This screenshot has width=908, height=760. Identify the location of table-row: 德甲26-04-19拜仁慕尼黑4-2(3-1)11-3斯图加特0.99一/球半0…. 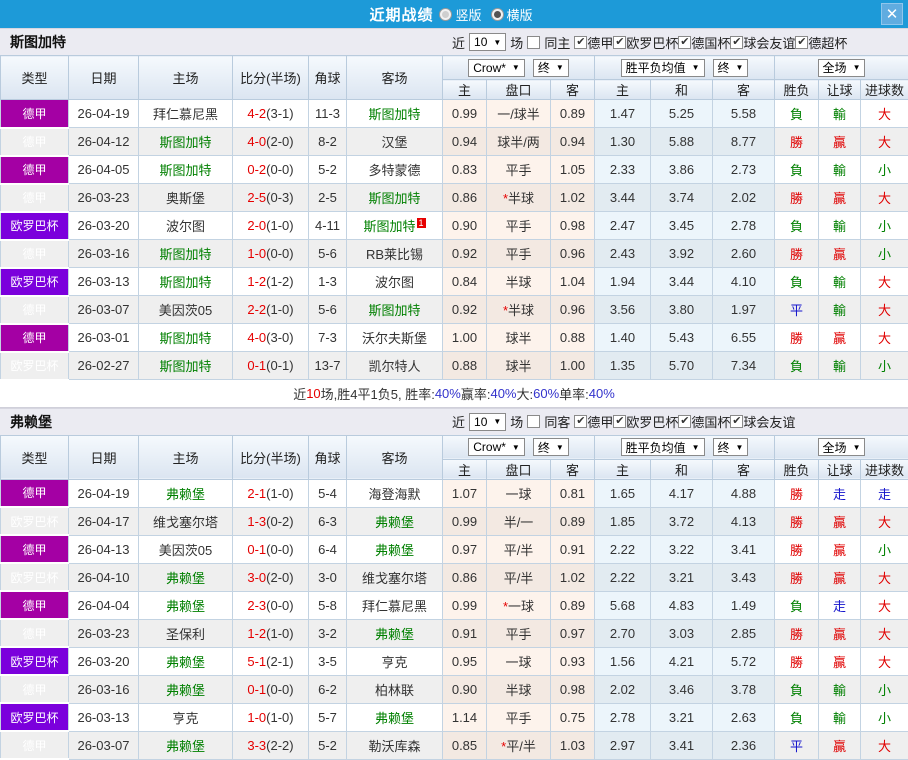
(454, 114).